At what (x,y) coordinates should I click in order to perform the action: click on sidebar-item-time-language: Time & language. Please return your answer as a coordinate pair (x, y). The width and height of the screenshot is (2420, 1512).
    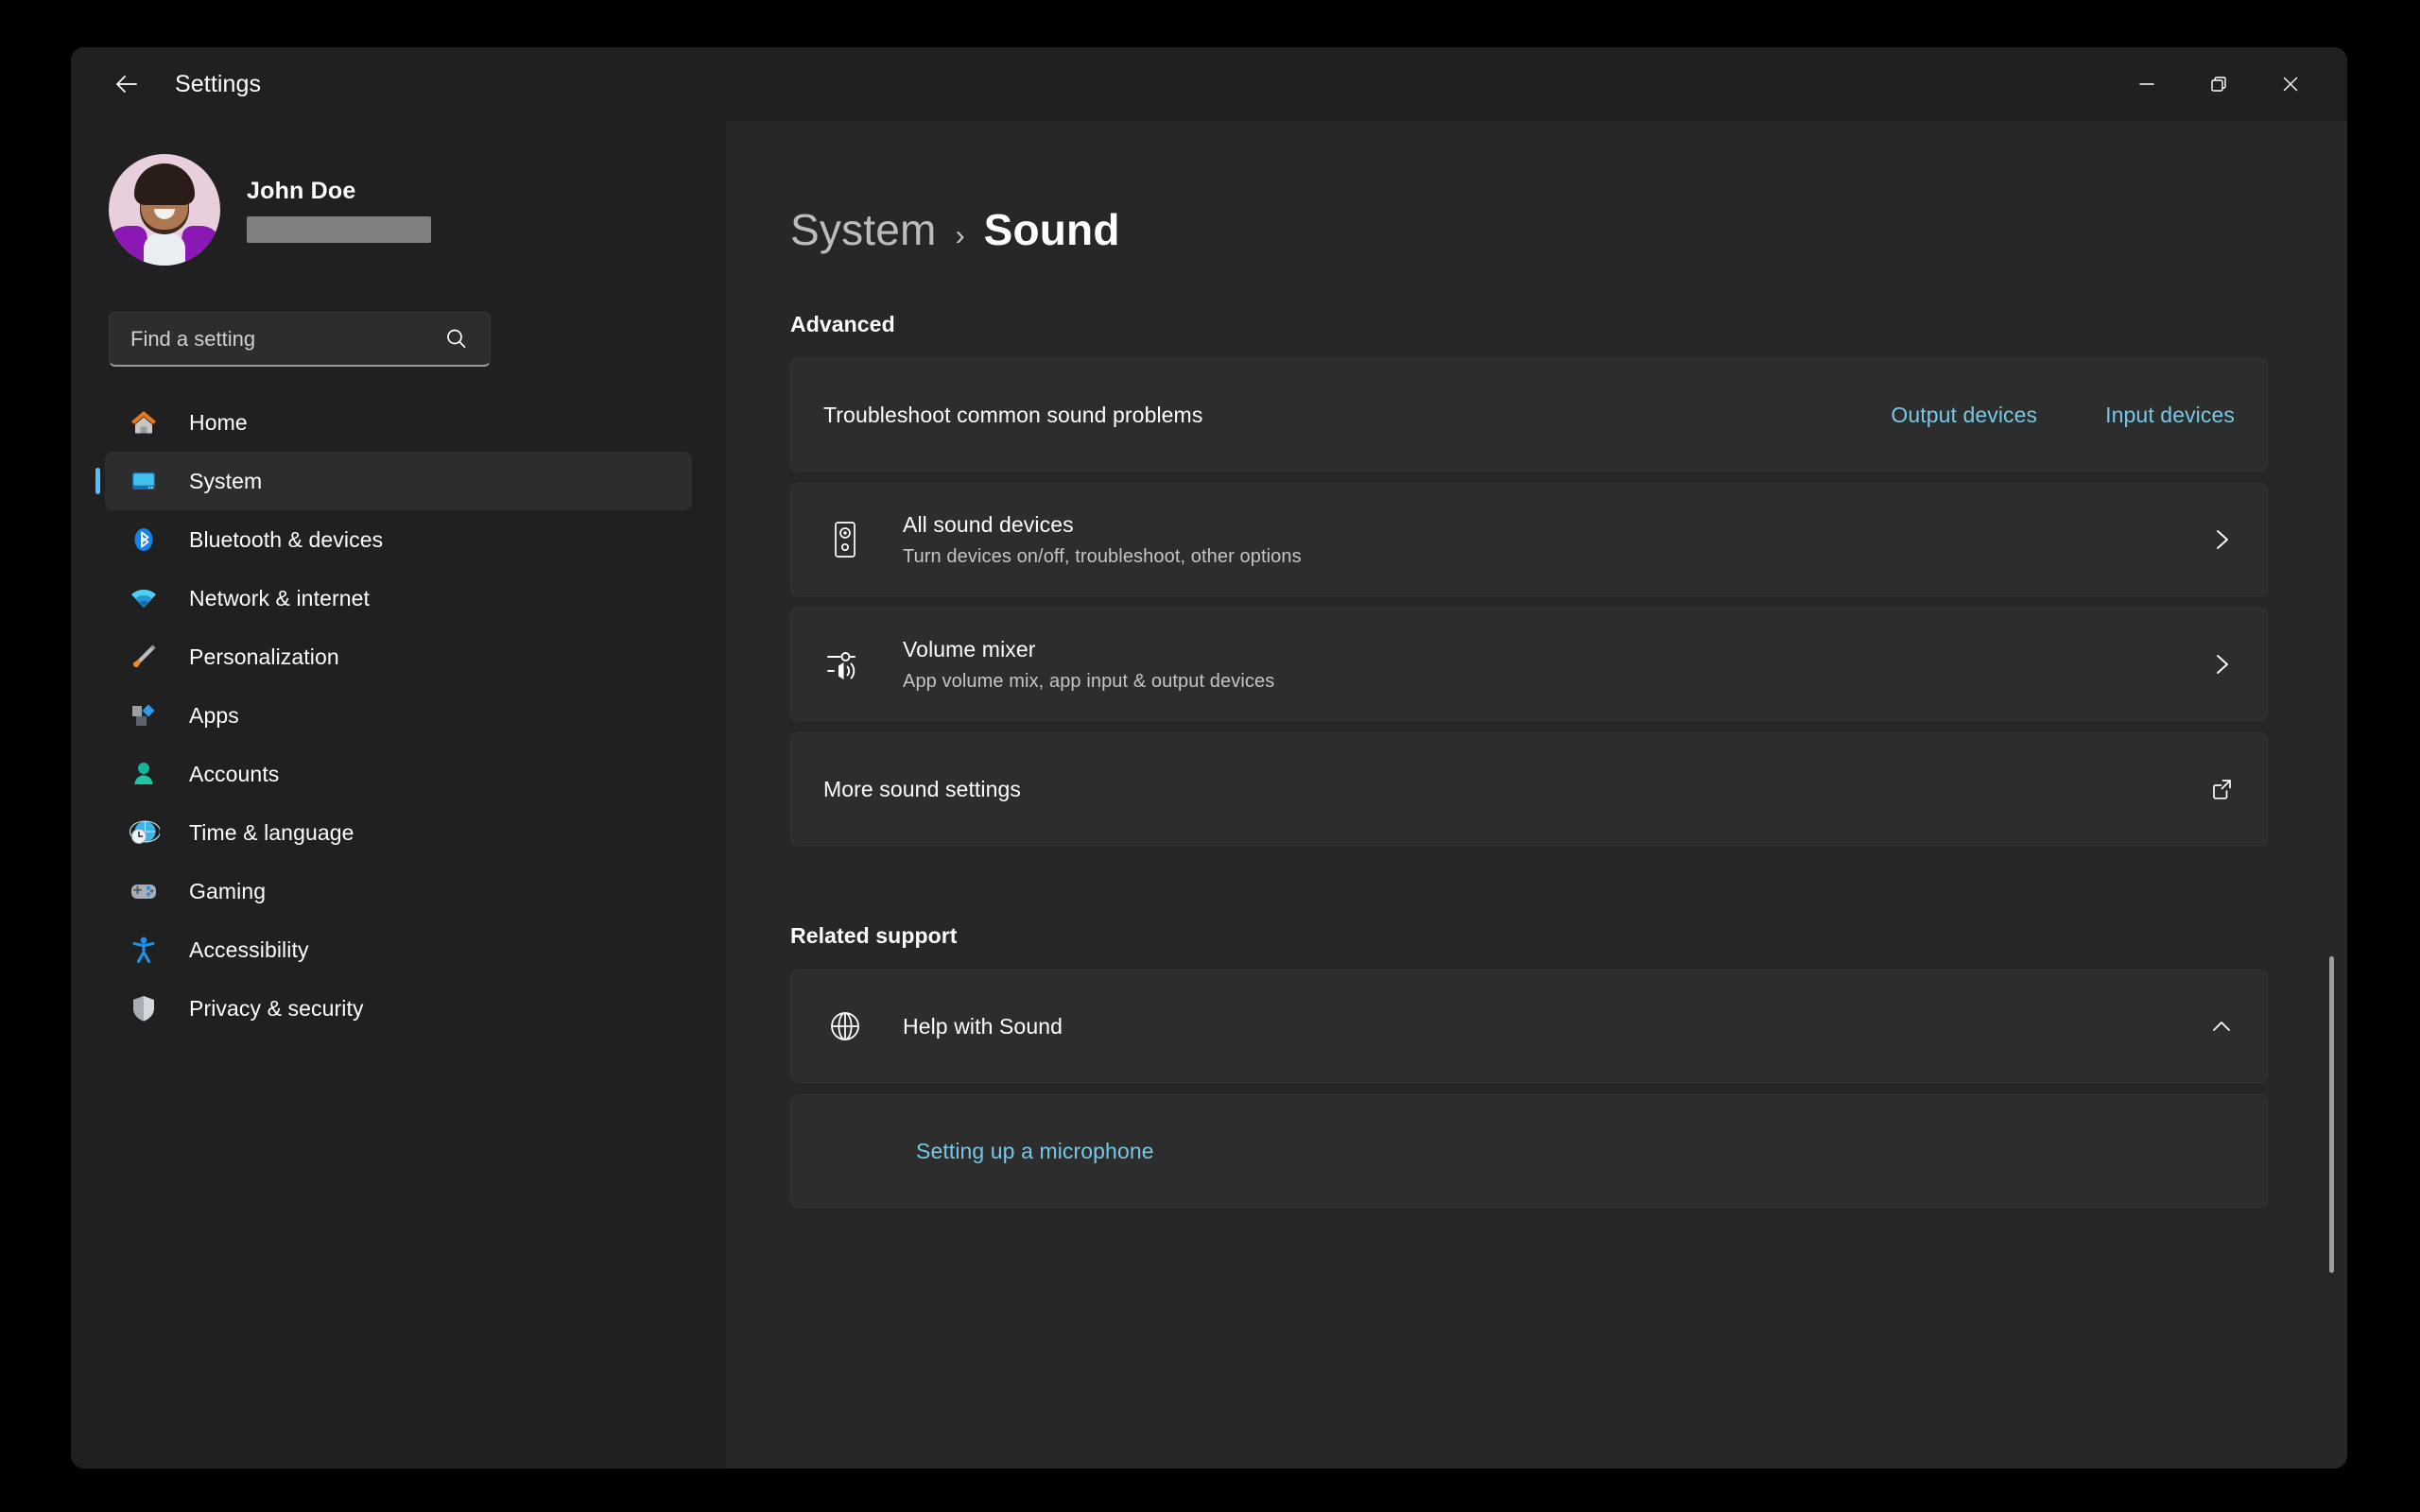
    Looking at the image, I should click on (398, 832).